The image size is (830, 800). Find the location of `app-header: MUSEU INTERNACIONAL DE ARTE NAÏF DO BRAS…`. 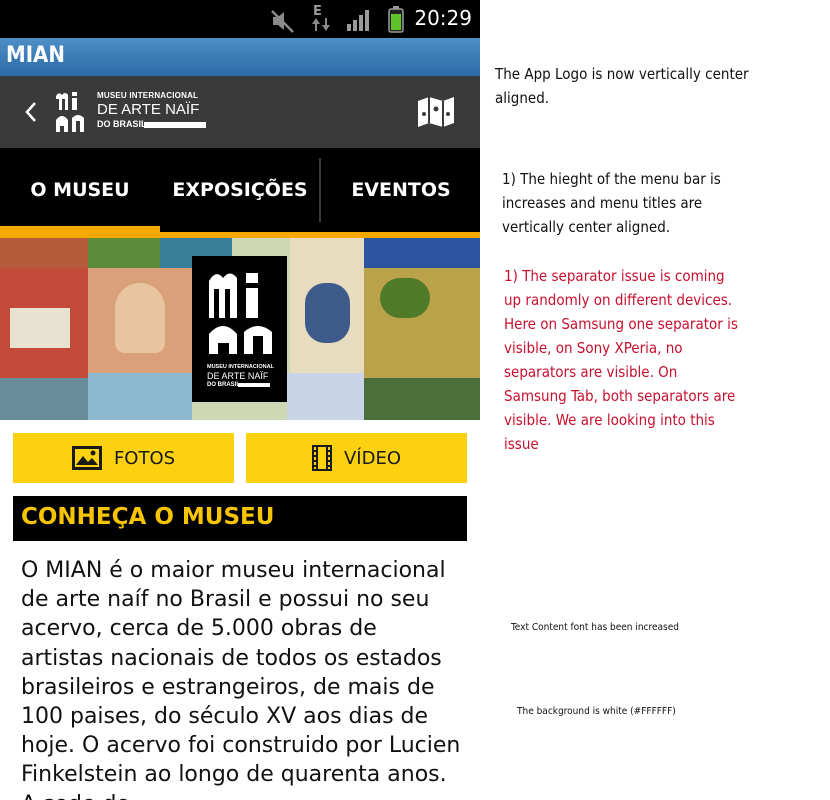

app-header: MUSEU INTERNACIONAL DE ARTE NAÏF DO BRAS… is located at coordinates (240, 112).